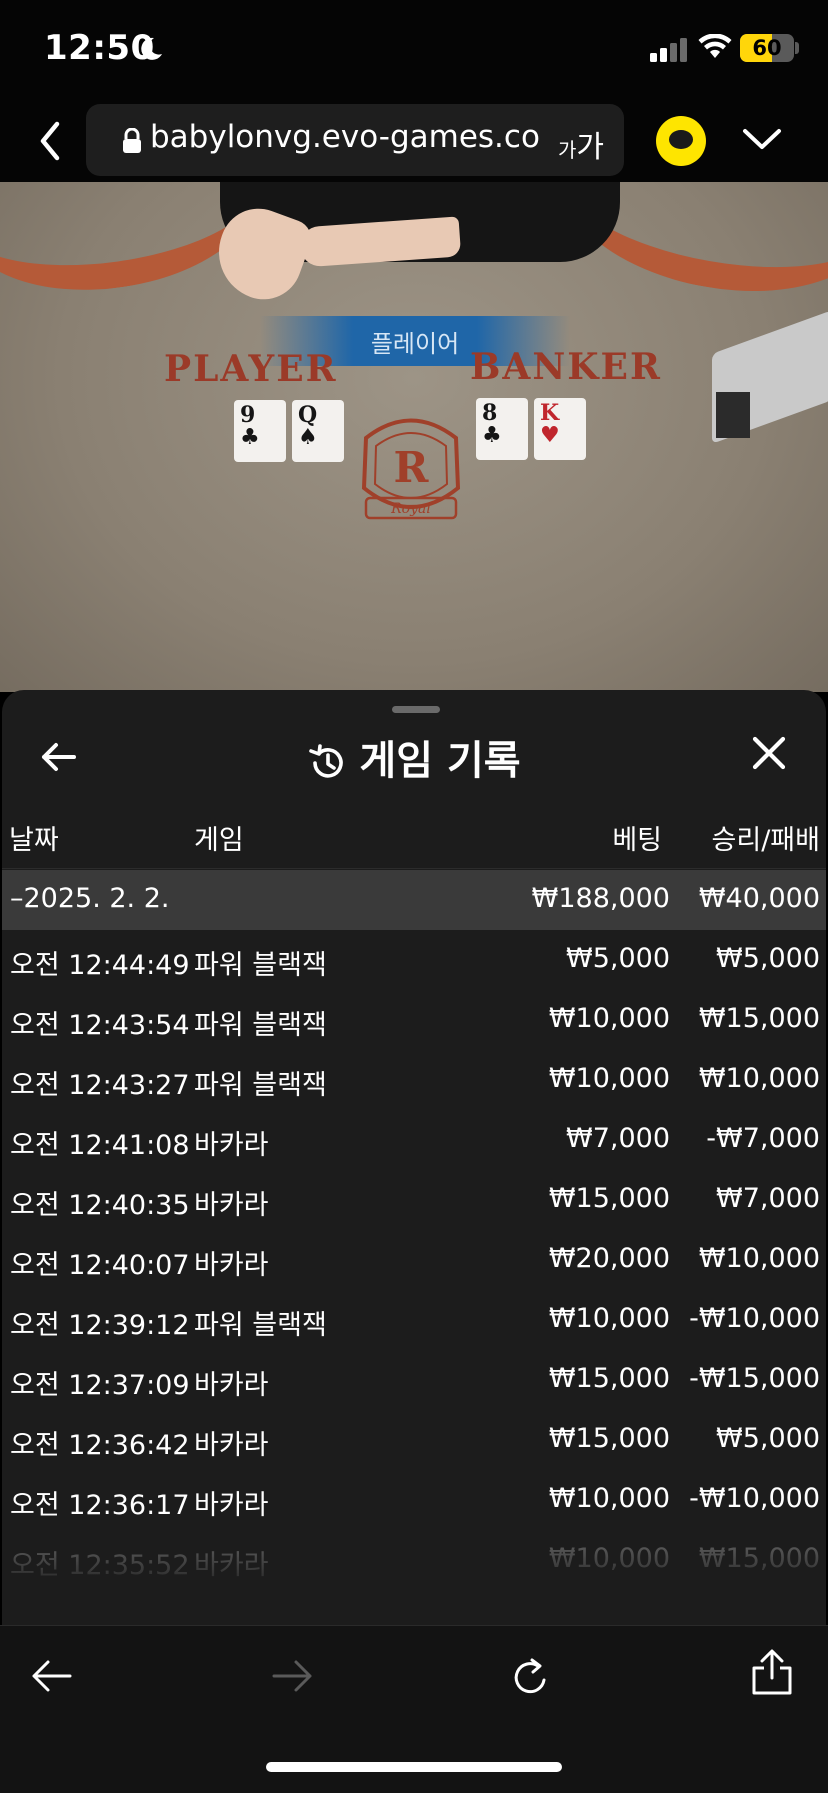 The width and height of the screenshot is (828, 1793). I want to click on text-size-button: 가가, so click(581, 144).